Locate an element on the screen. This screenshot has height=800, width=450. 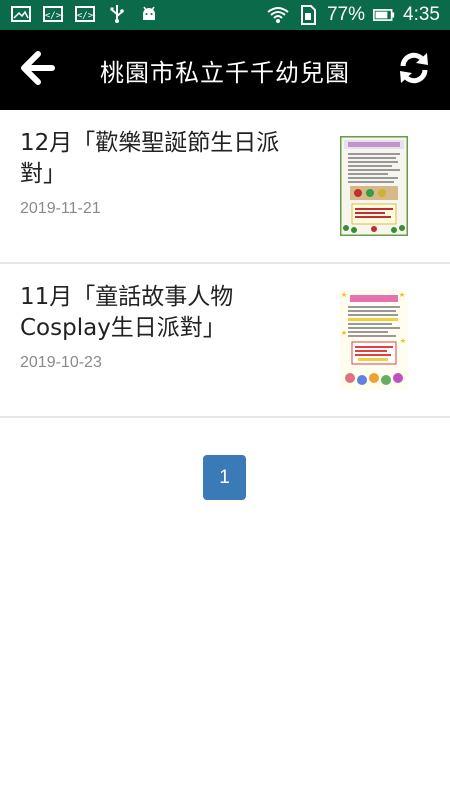
app-bar: 桃園市私立千千幼兒園 is located at coordinates (225, 70).